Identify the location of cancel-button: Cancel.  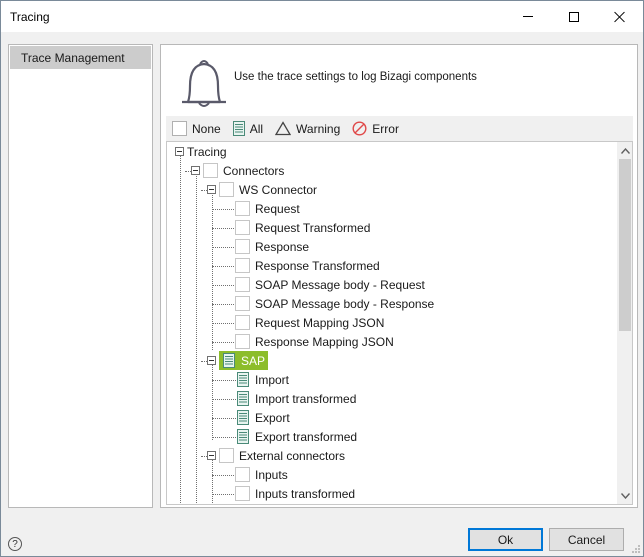
(586, 539).